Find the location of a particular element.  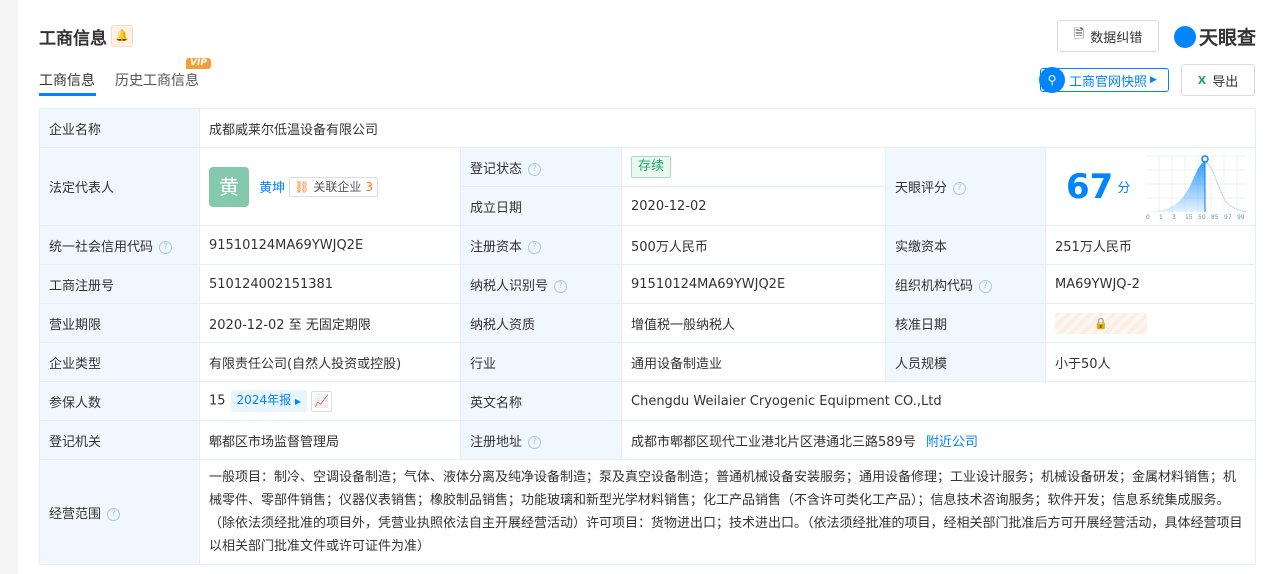

score-label: 天眼评分 is located at coordinates (921, 188).